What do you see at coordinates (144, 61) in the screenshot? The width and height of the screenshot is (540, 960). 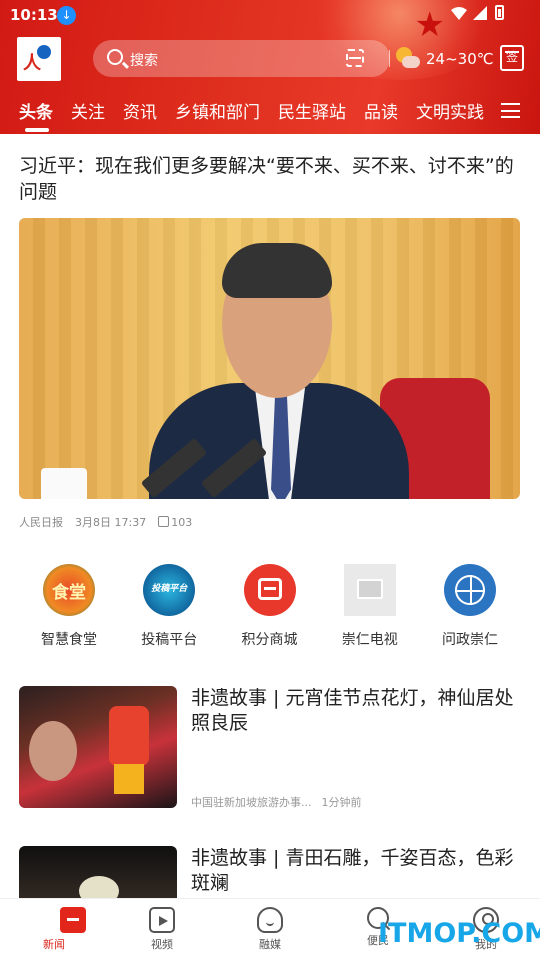 I see `search-placeholder: 搜索` at bounding box center [144, 61].